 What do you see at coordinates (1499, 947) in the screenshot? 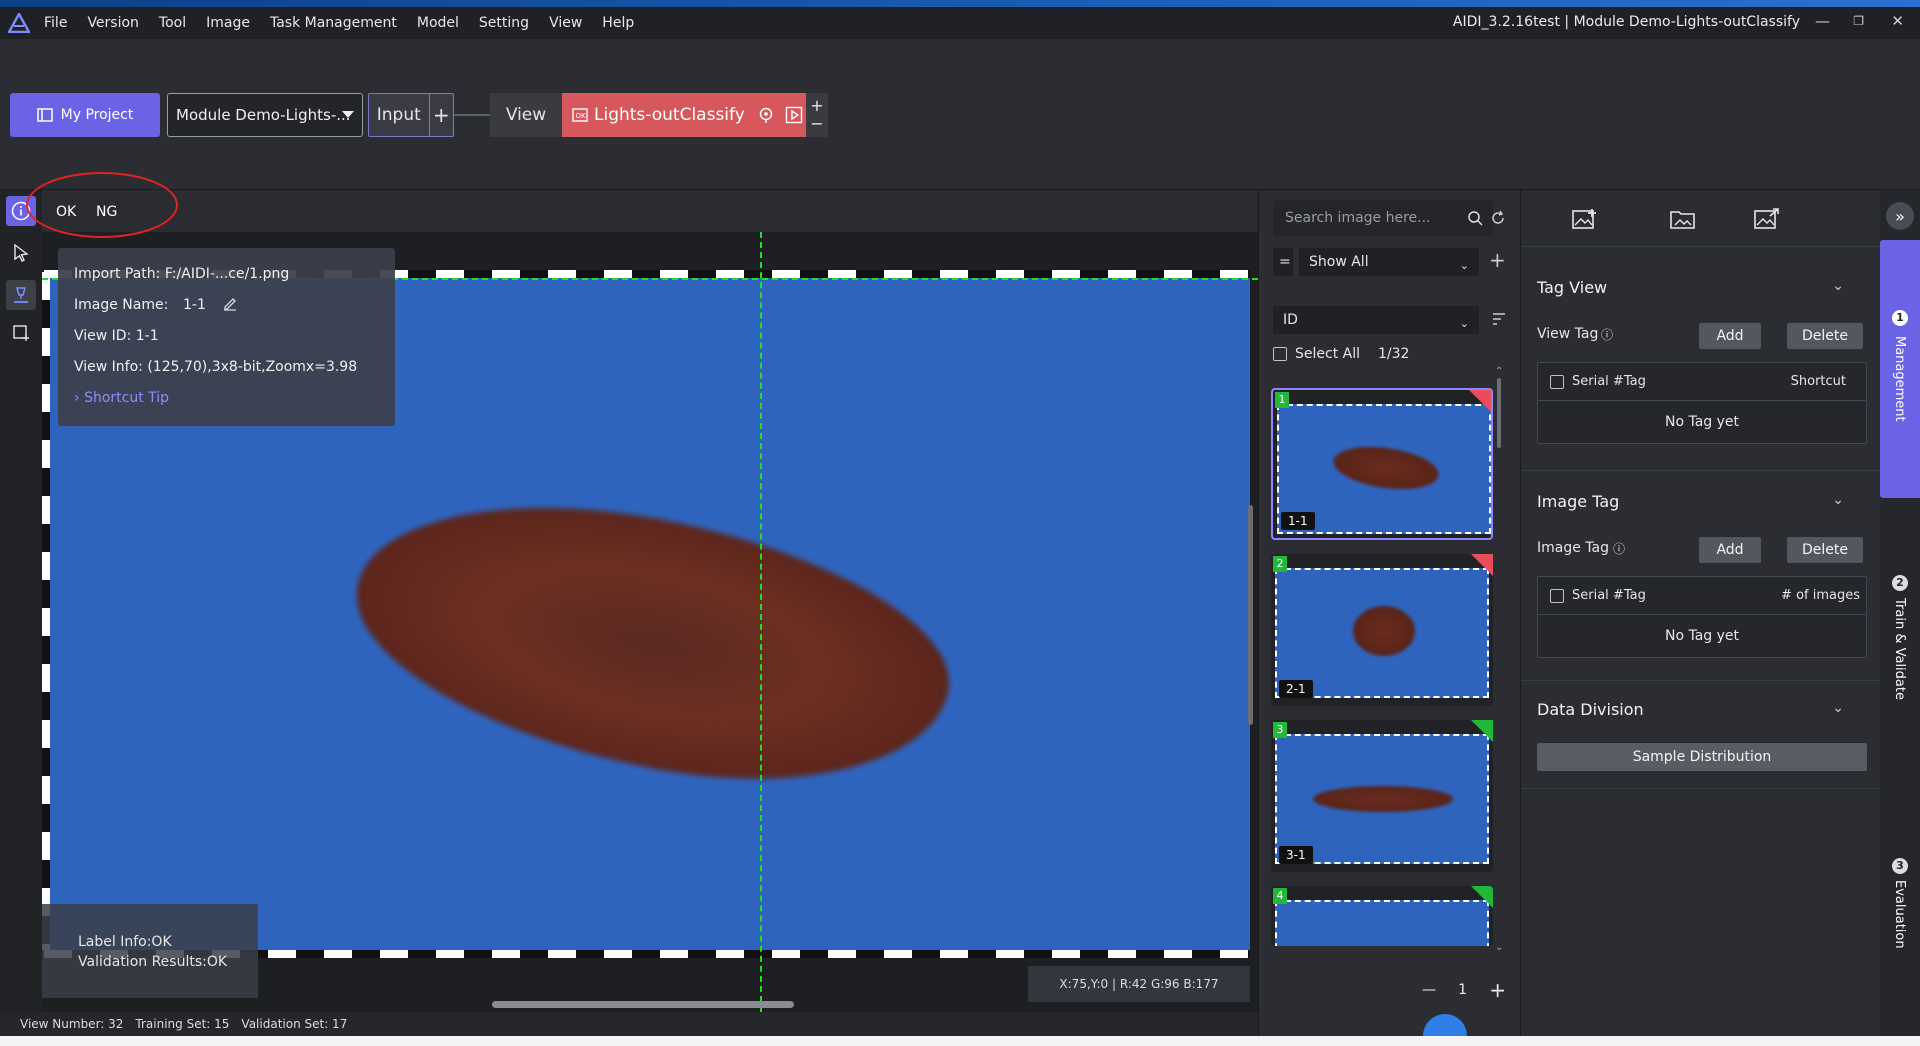
I see `scroll-bottom-icon: ⌄` at bounding box center [1499, 947].